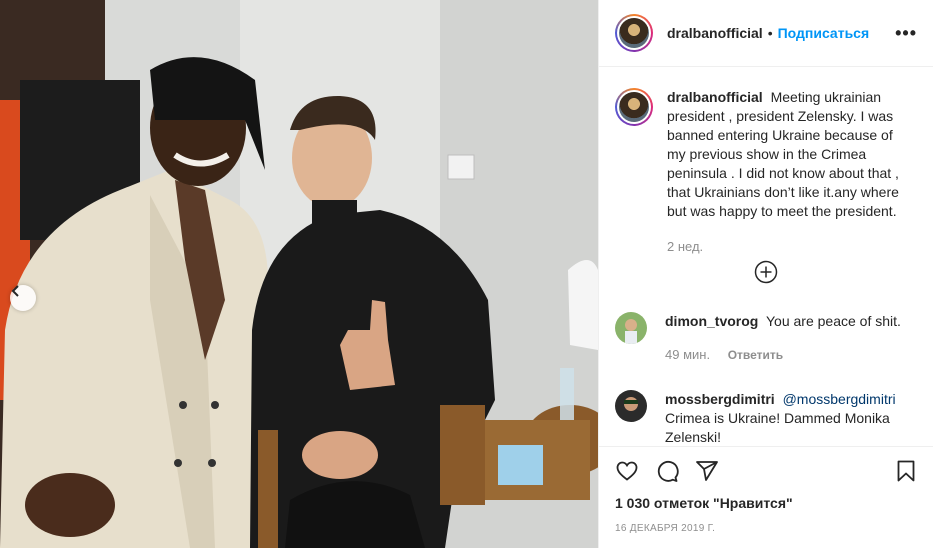  I want to click on bookmark-icon, so click(906, 471).